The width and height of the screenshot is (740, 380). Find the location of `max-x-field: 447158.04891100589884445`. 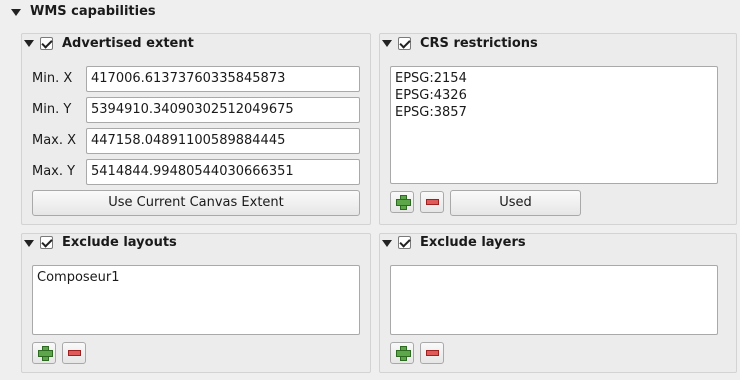

max-x-field: 447158.04891100589884445 is located at coordinates (223, 141).